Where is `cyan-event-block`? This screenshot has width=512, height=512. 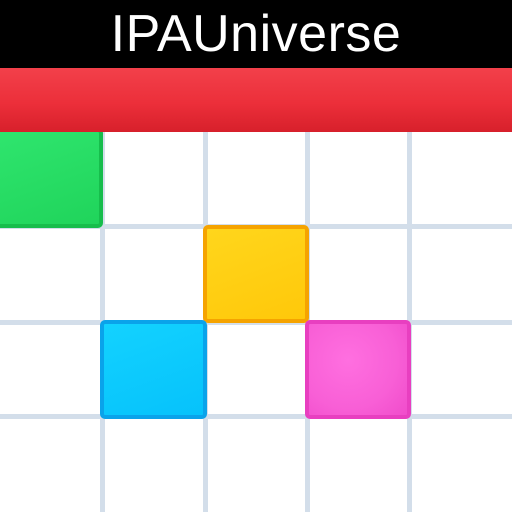 cyan-event-block is located at coordinates (153, 369).